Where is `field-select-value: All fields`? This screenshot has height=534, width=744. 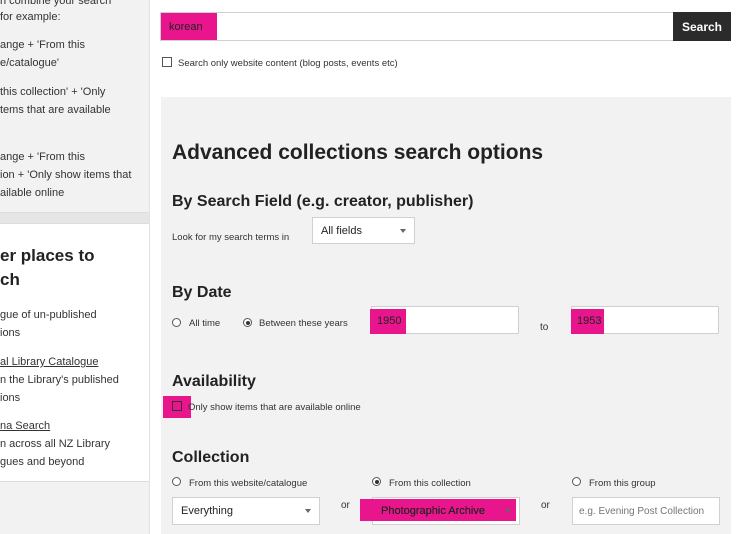 field-select-value: All fields is located at coordinates (341, 230).